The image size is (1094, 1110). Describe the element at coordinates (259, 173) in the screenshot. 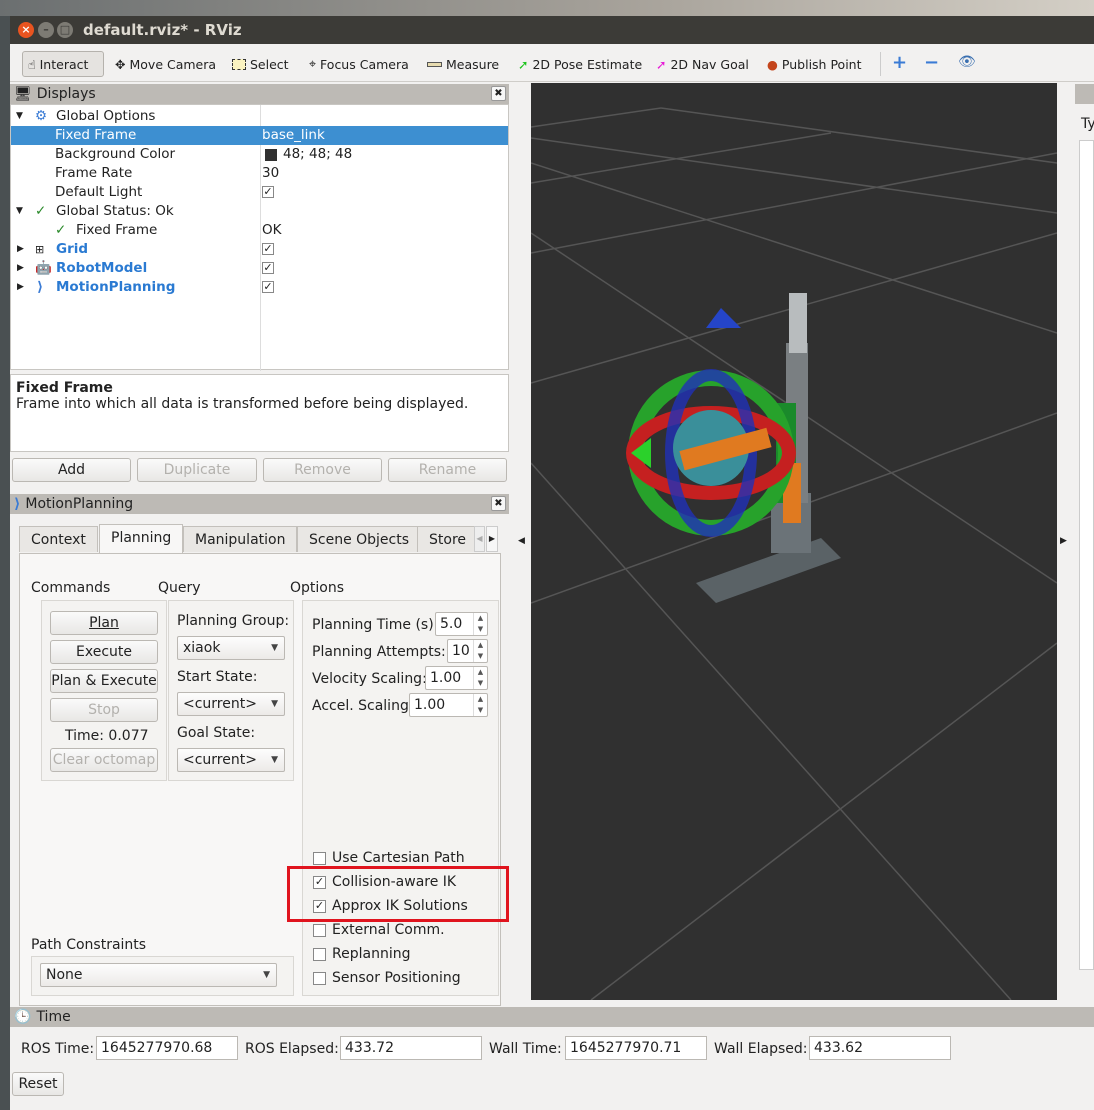

I see `tree-row-frame-rate: Frame Rate 30` at that location.